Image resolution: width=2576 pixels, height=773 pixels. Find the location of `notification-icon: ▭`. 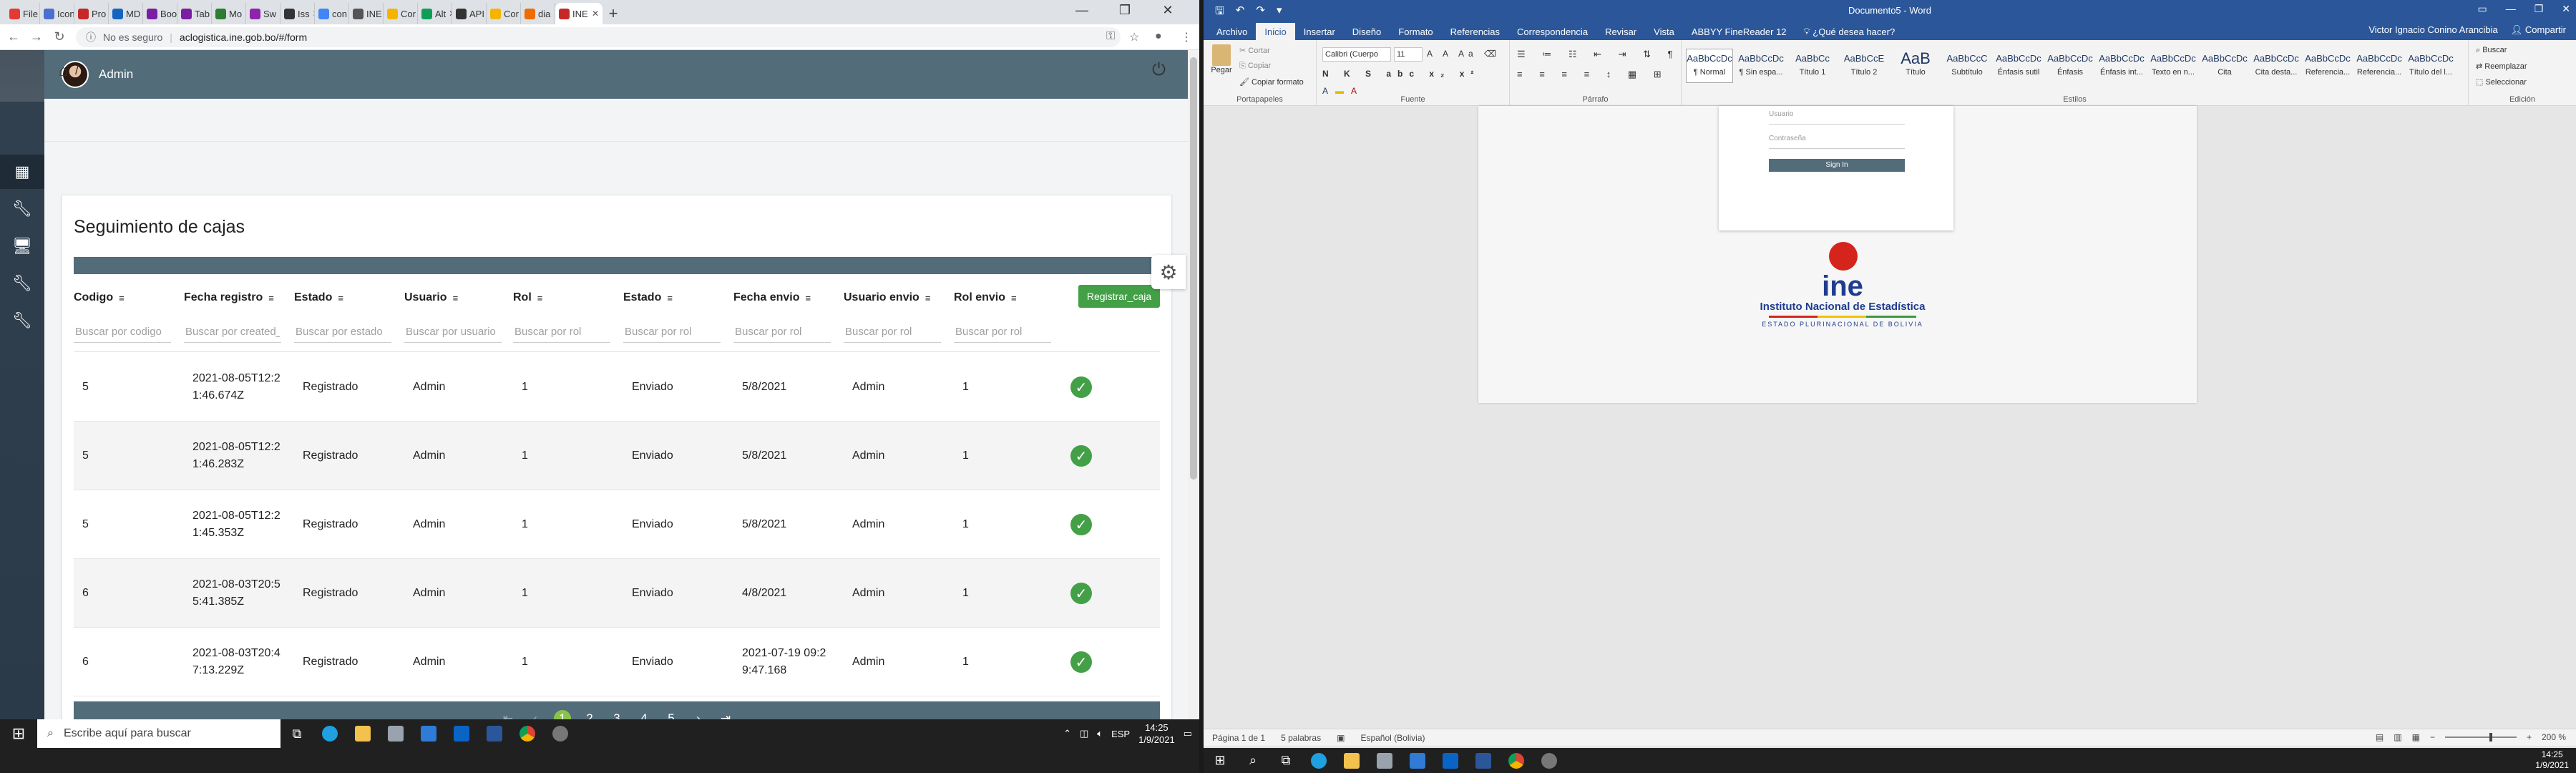

notification-icon: ▭ is located at coordinates (1188, 733).